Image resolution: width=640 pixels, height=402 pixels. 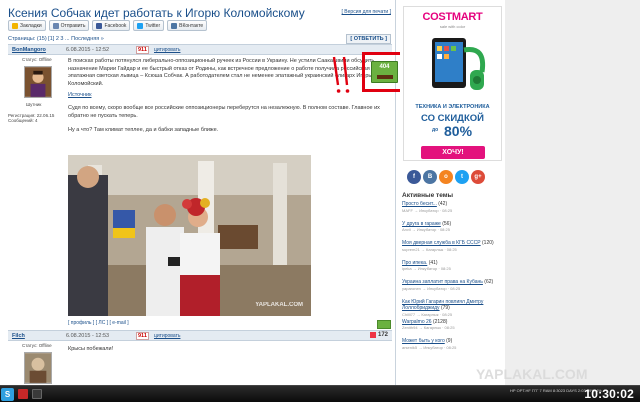 I want to click on share-facebook-button: Facebook, so click(x=111, y=25).